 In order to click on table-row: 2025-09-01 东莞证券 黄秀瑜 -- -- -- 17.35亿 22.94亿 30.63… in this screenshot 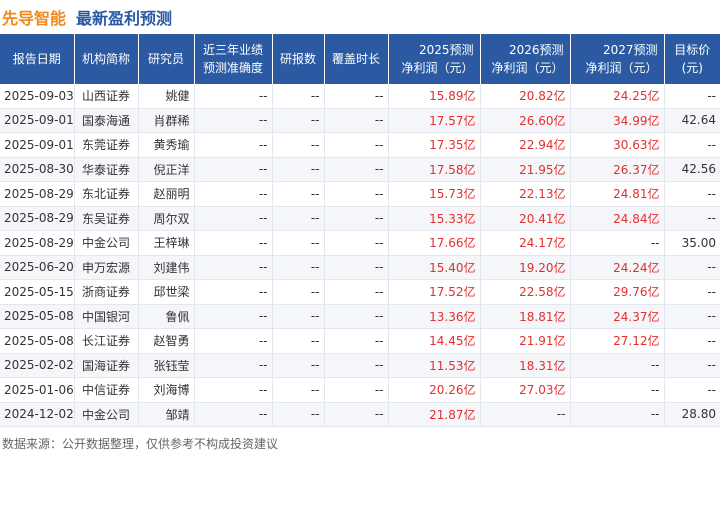, I will do `click(360, 145)`.